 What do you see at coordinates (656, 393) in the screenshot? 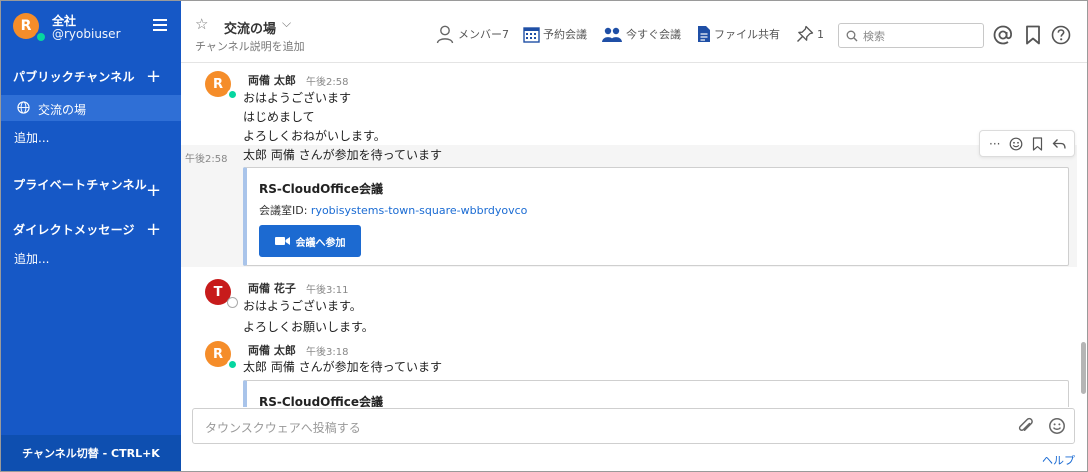
I see `meeting-card: RS-CloudOffice会議` at bounding box center [656, 393].